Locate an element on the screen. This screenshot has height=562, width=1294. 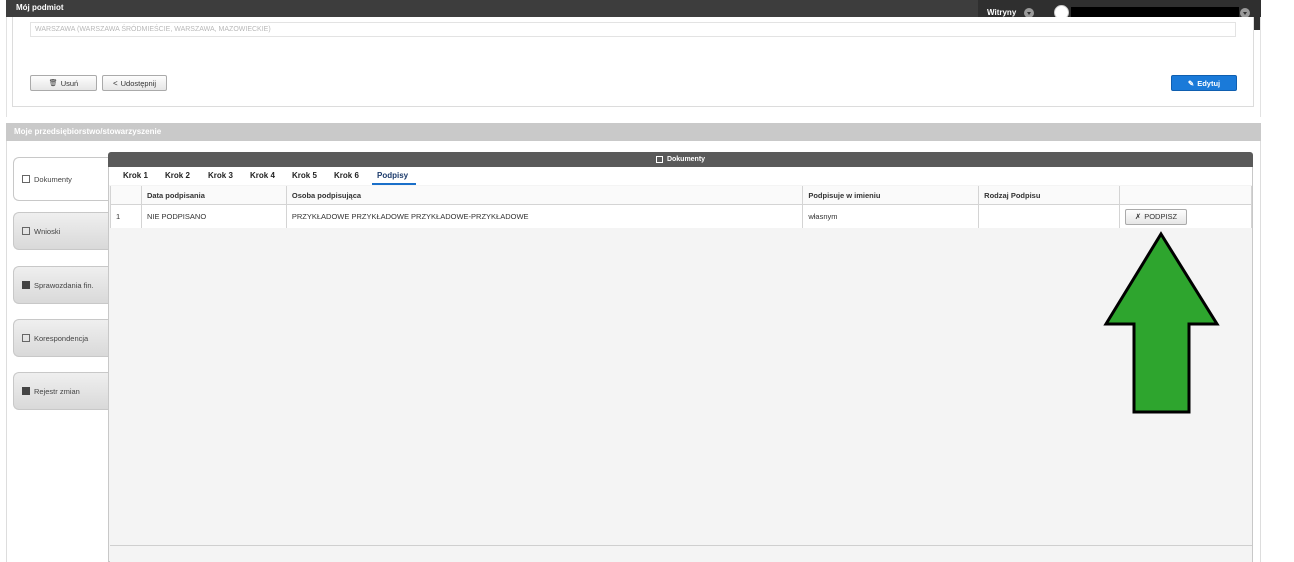
tab-krok-4: Krok 4 is located at coordinates (262, 175).